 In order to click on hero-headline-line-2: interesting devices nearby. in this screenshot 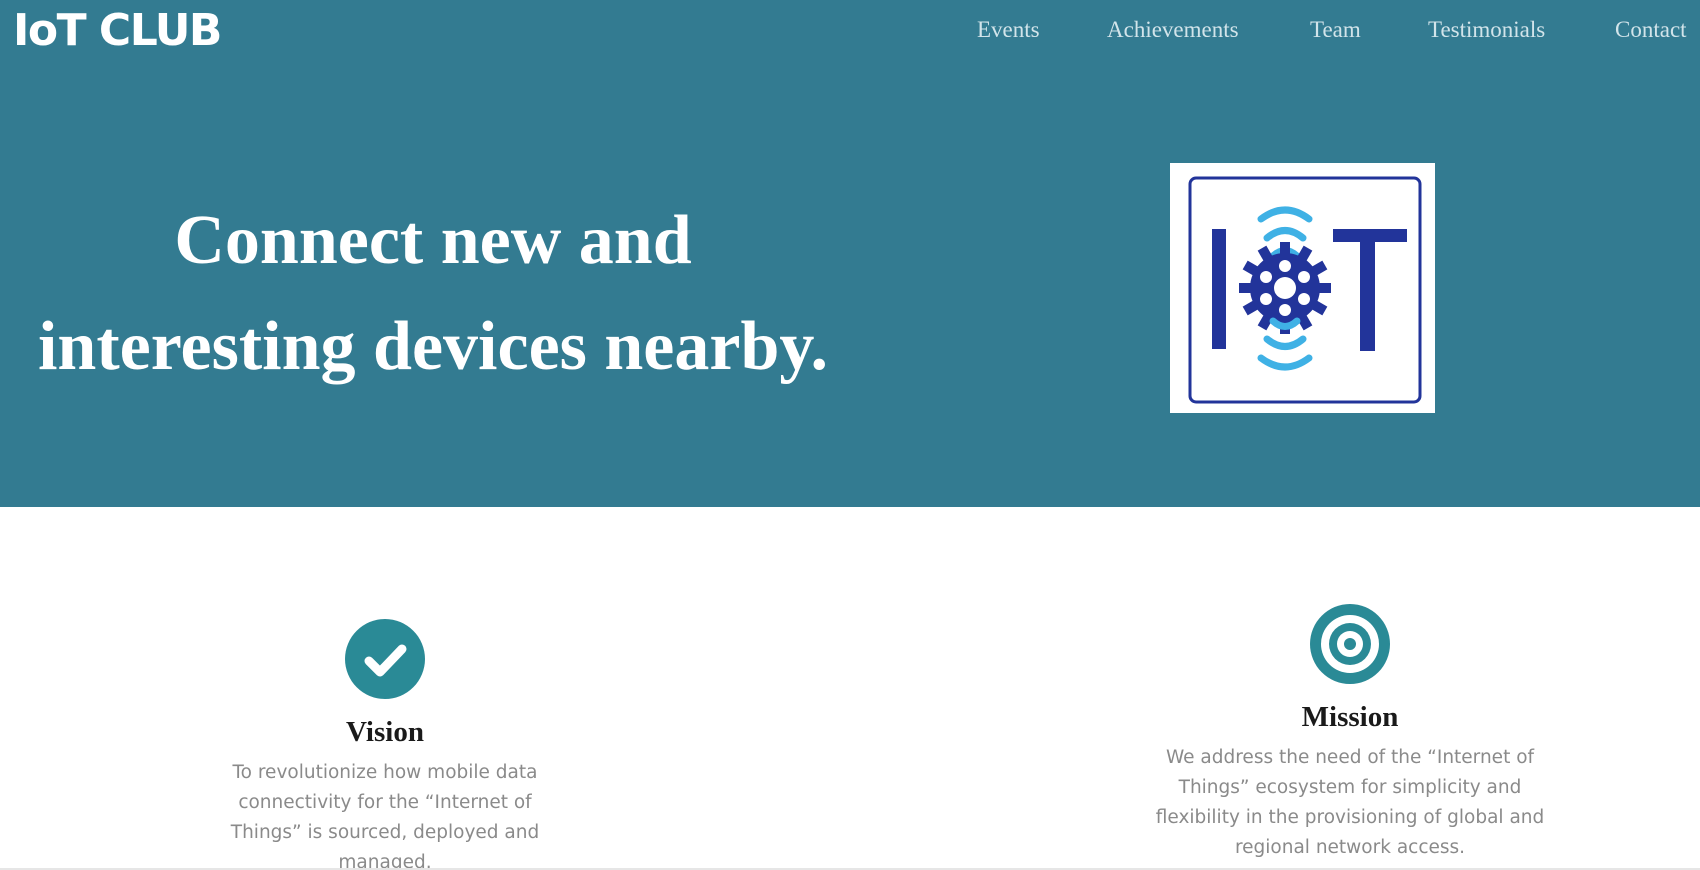, I will do `click(433, 346)`.